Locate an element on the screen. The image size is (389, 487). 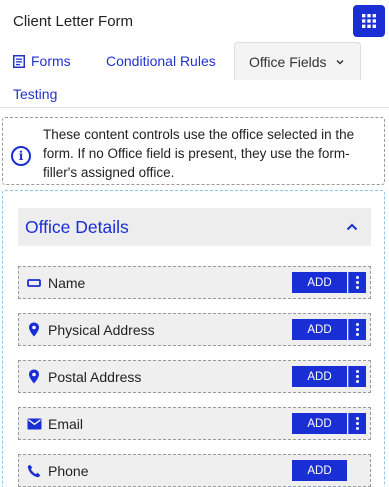
app-title: Client Letter Form is located at coordinates (73, 21).